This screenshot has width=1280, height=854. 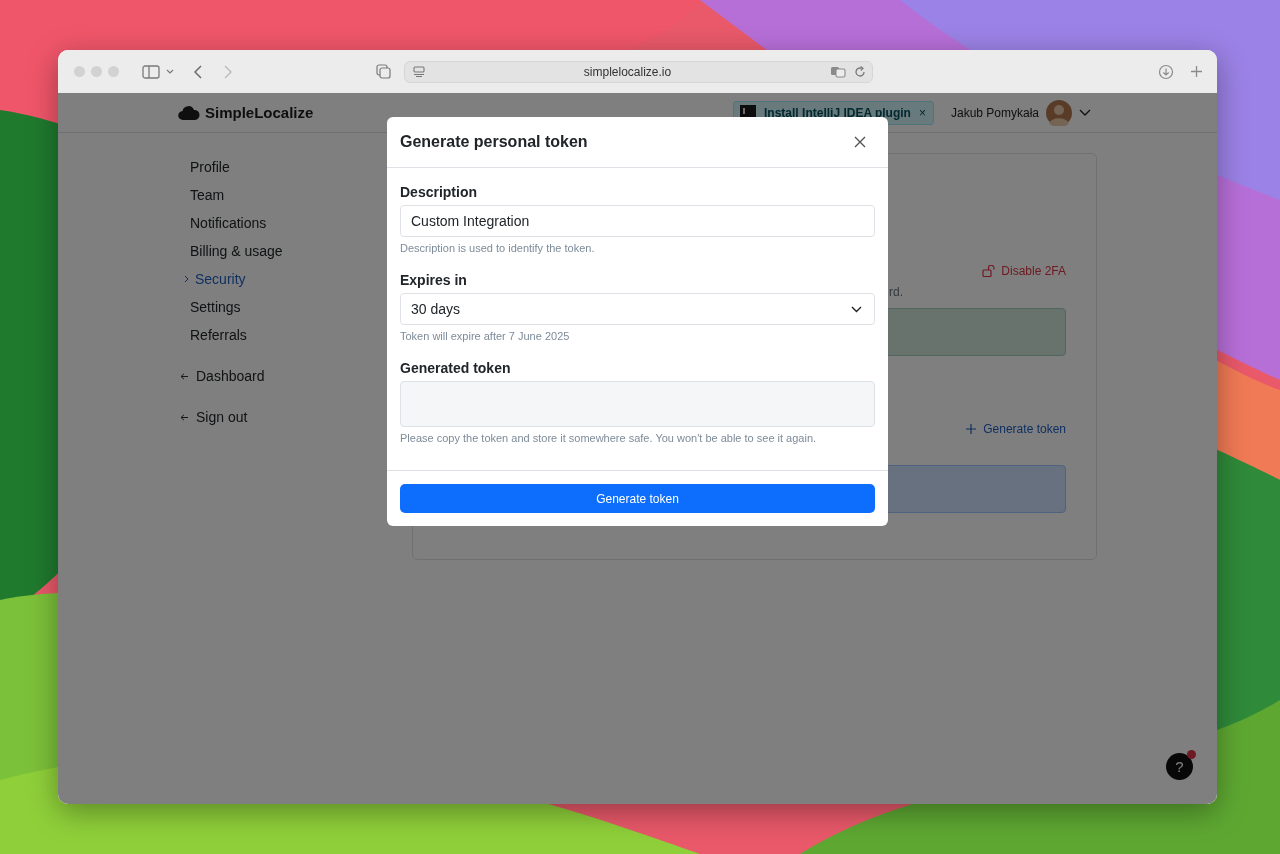 I want to click on expiry-select: 30 days, so click(x=637, y=309).